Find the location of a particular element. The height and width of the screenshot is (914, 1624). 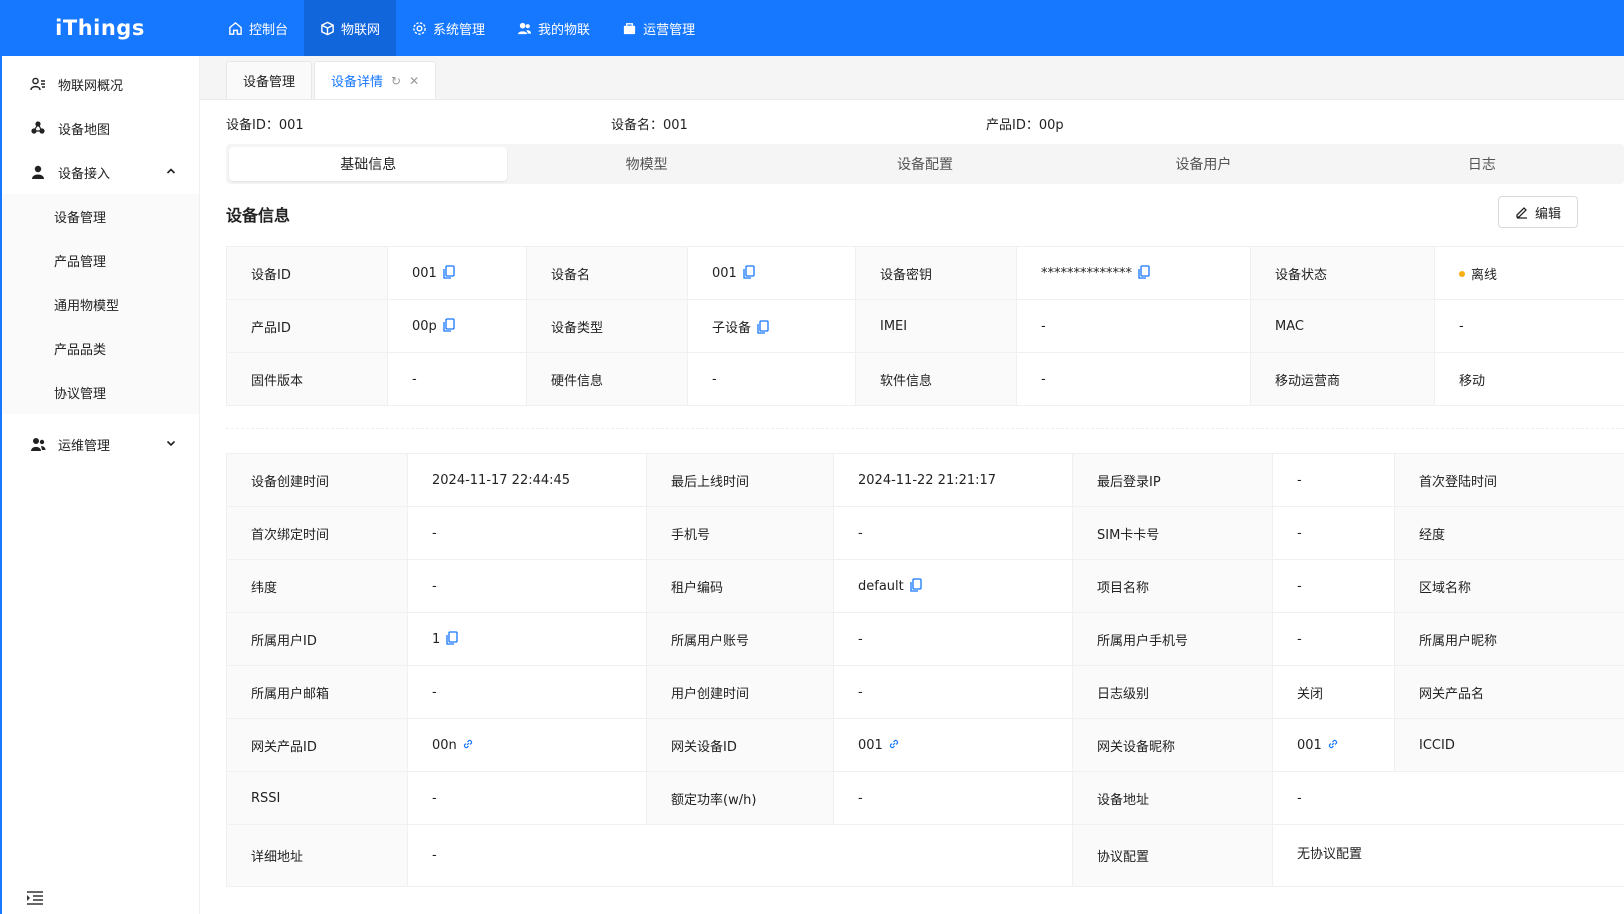

tab-label: 日志 is located at coordinates (1481, 165).